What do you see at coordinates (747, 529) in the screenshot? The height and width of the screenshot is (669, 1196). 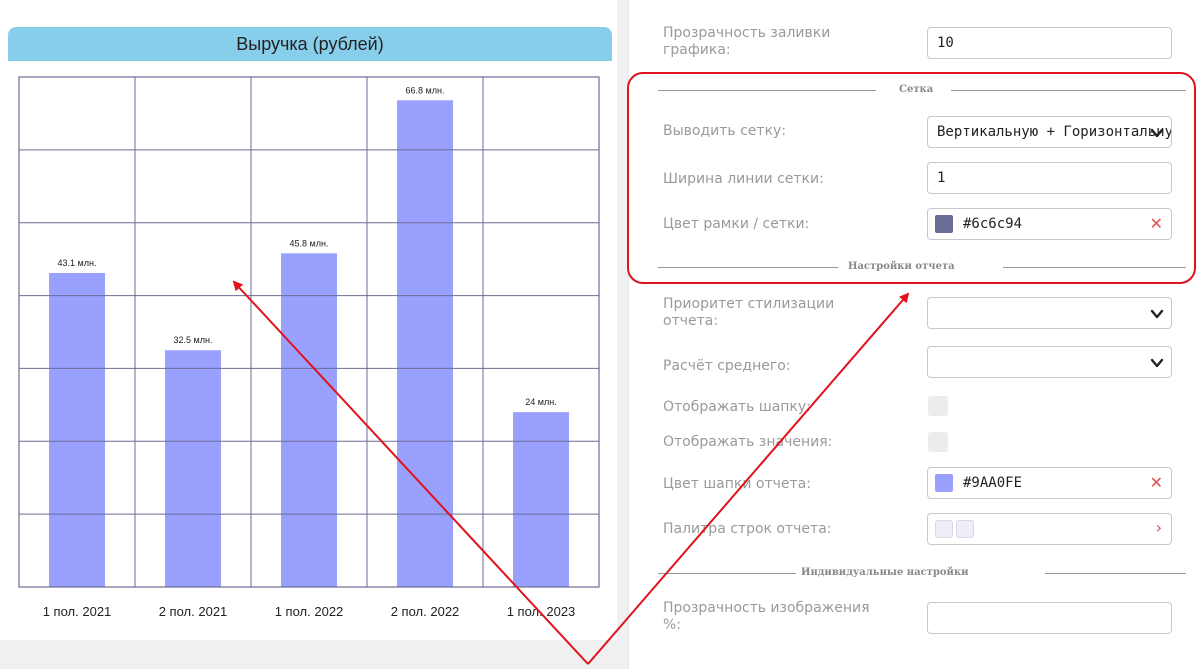 I see `row-palette-label: Палитра строк отчета:` at bounding box center [747, 529].